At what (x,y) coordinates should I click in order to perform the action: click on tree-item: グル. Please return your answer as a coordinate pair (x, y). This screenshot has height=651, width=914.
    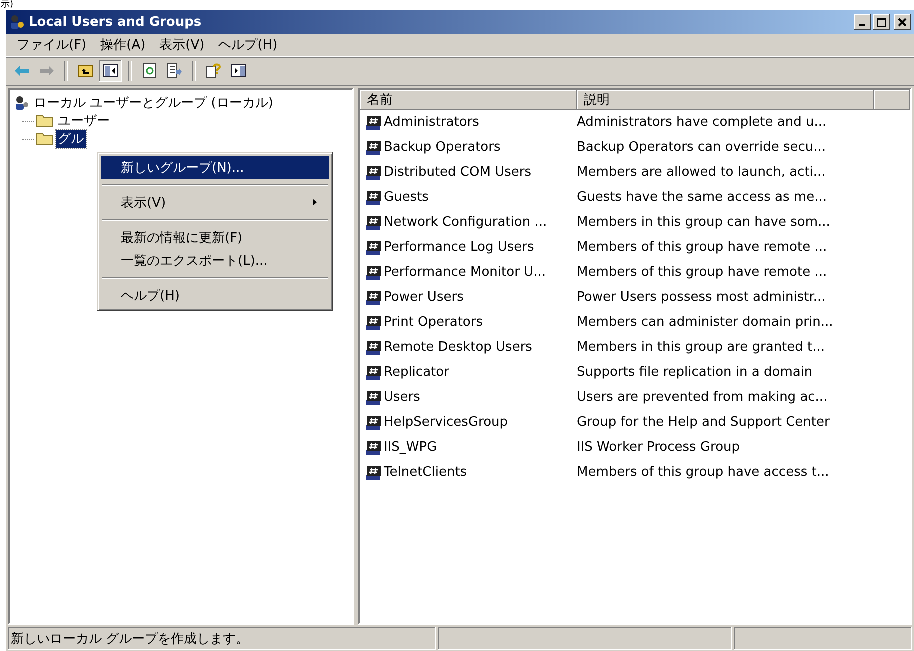
    Looking at the image, I should click on (71, 139).